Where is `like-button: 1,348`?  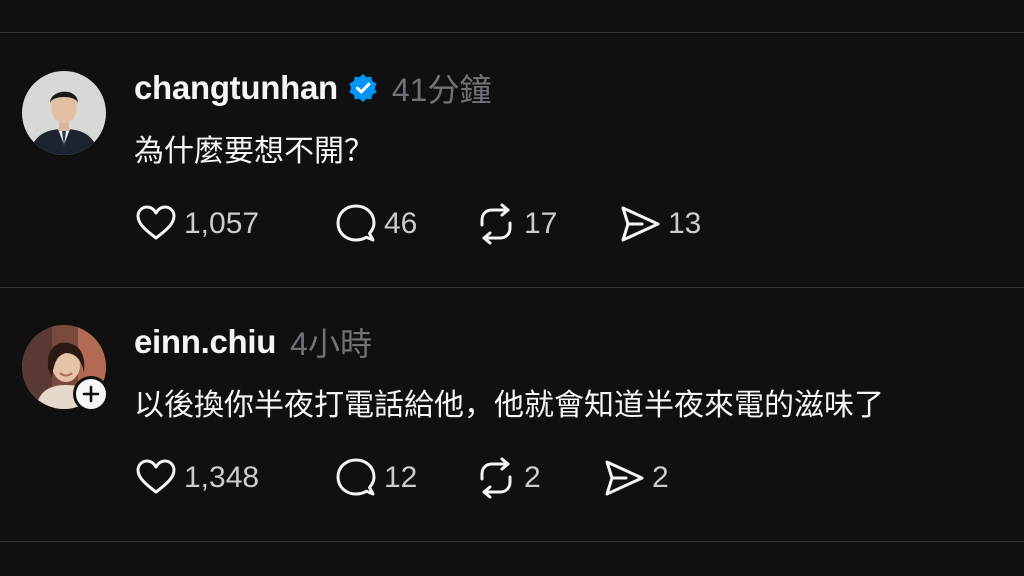
like-button: 1,348 is located at coordinates (196, 478).